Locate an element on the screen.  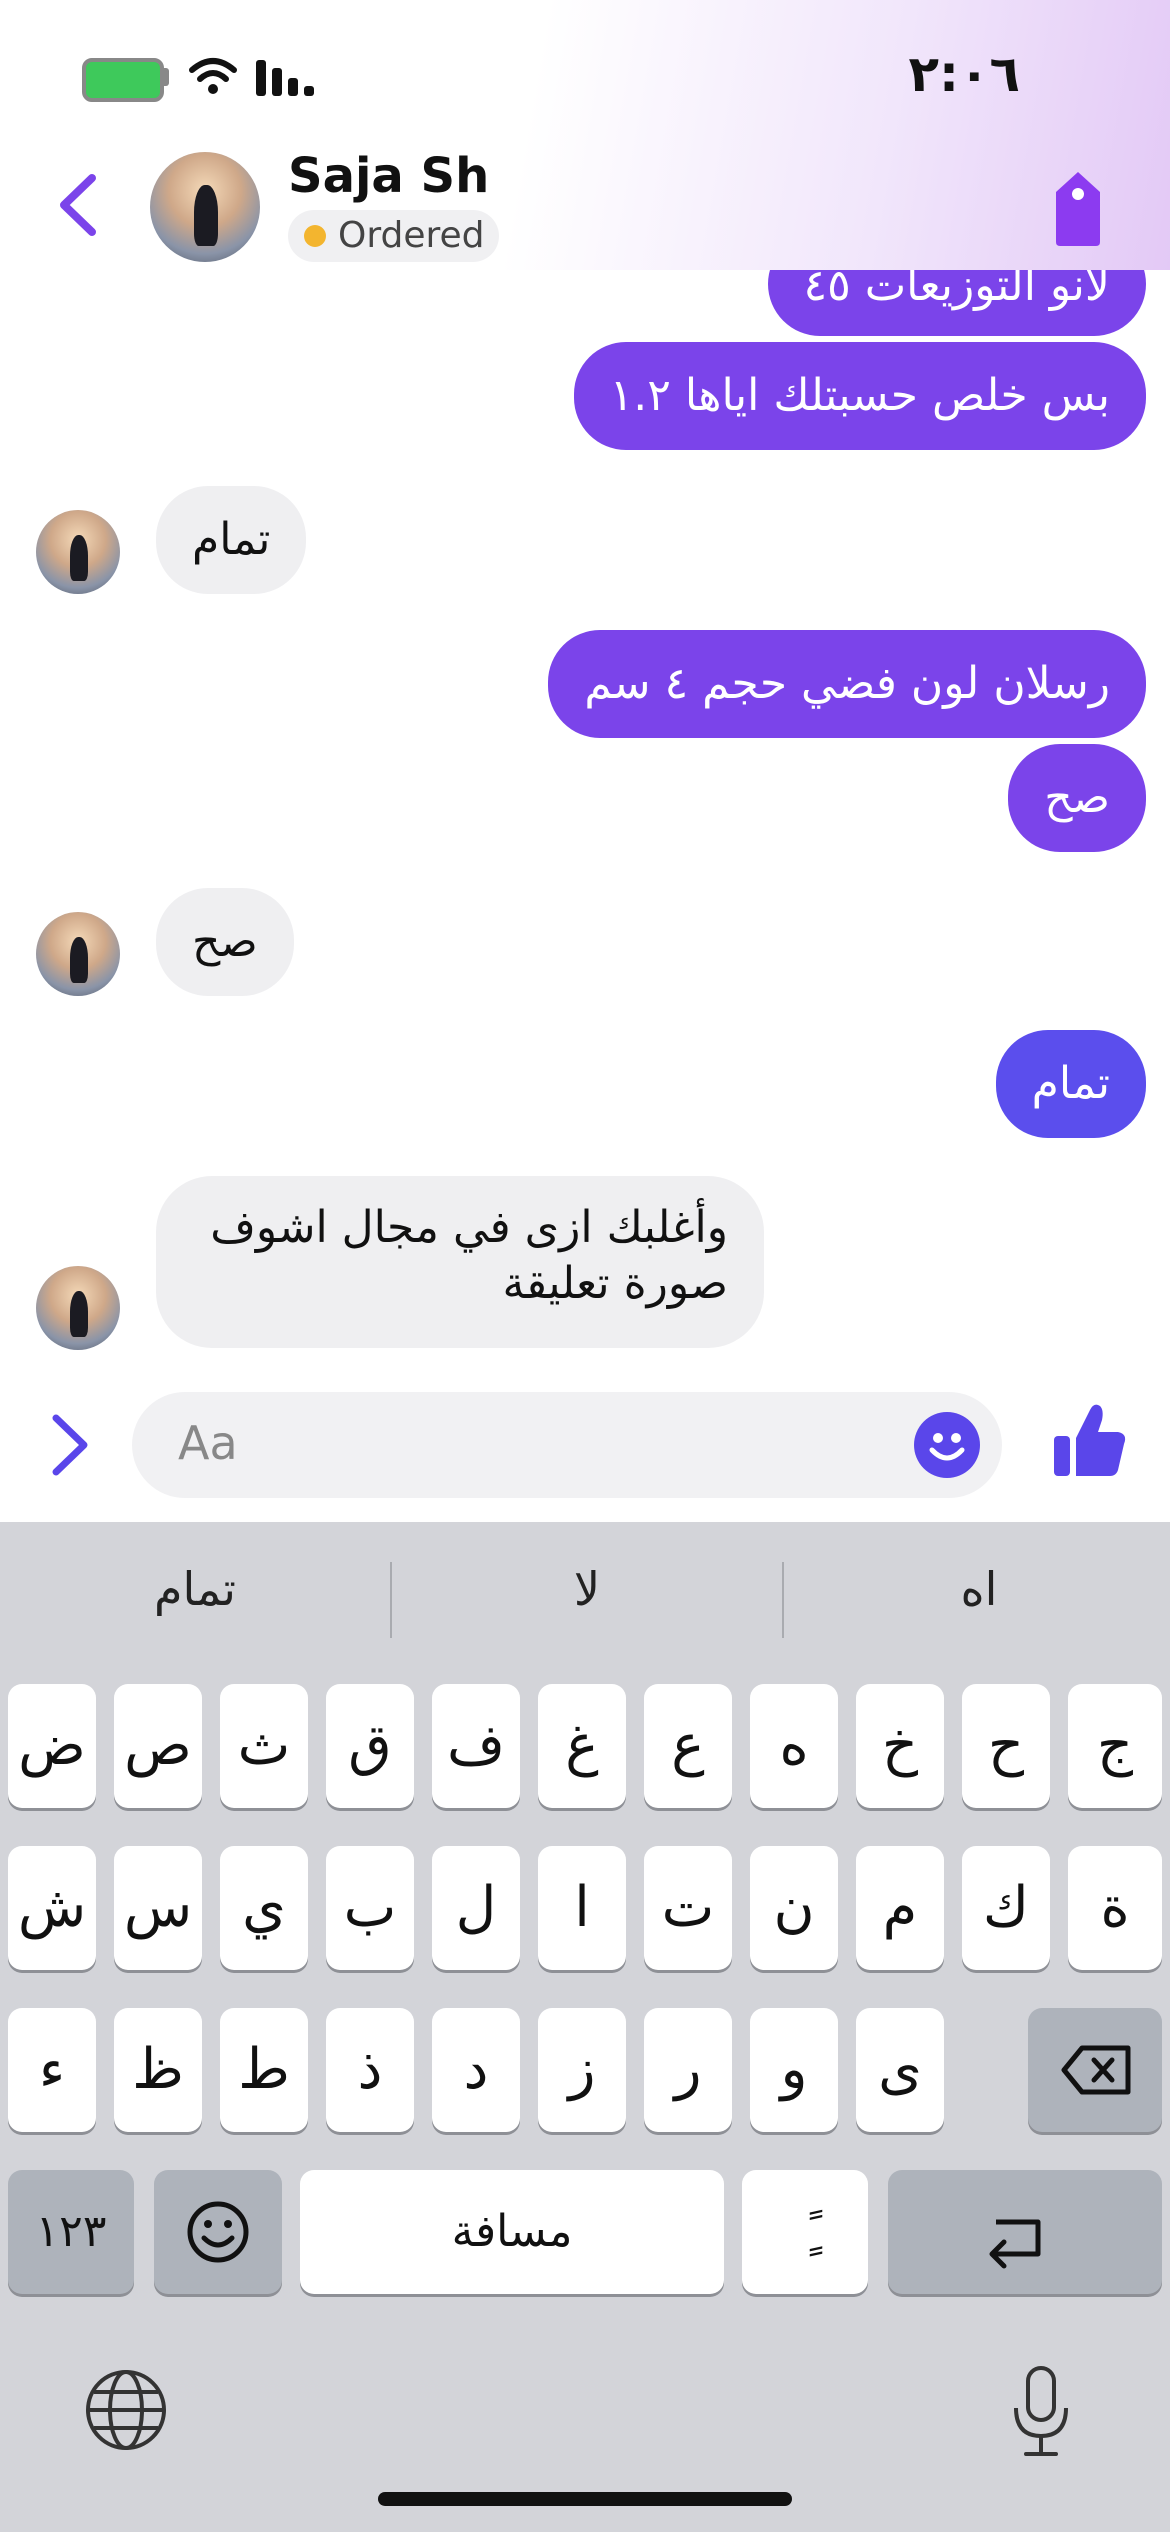
message-outgoing: رسلان لون فضي حجم ٤ سم is located at coordinates (847, 684).